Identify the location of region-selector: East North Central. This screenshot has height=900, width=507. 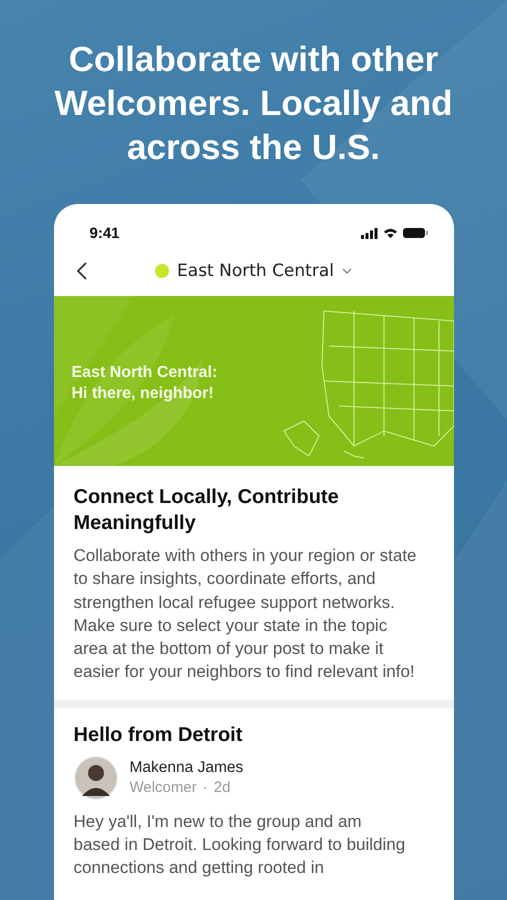
(255, 271).